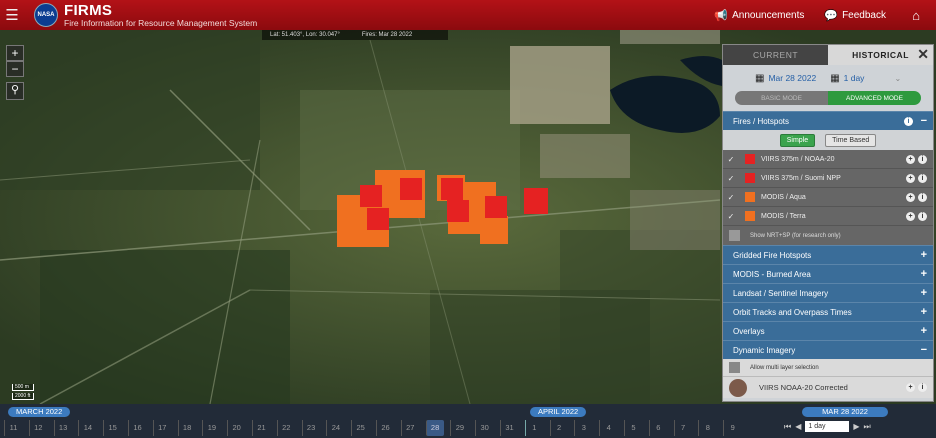 This screenshot has width=936, height=438. I want to click on timeline-day: 27, so click(409, 428).